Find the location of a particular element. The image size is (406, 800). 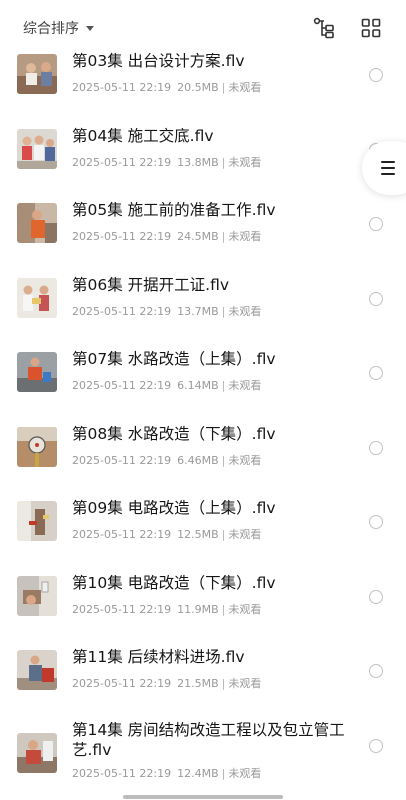

video-meta: 2025-05-11 22:19 24.5MB | 未观看 is located at coordinates (166, 236).